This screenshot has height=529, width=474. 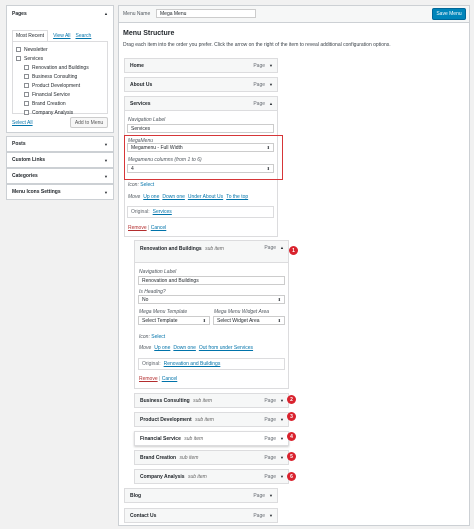 I want to click on step-badge: 3, so click(x=291, y=416).